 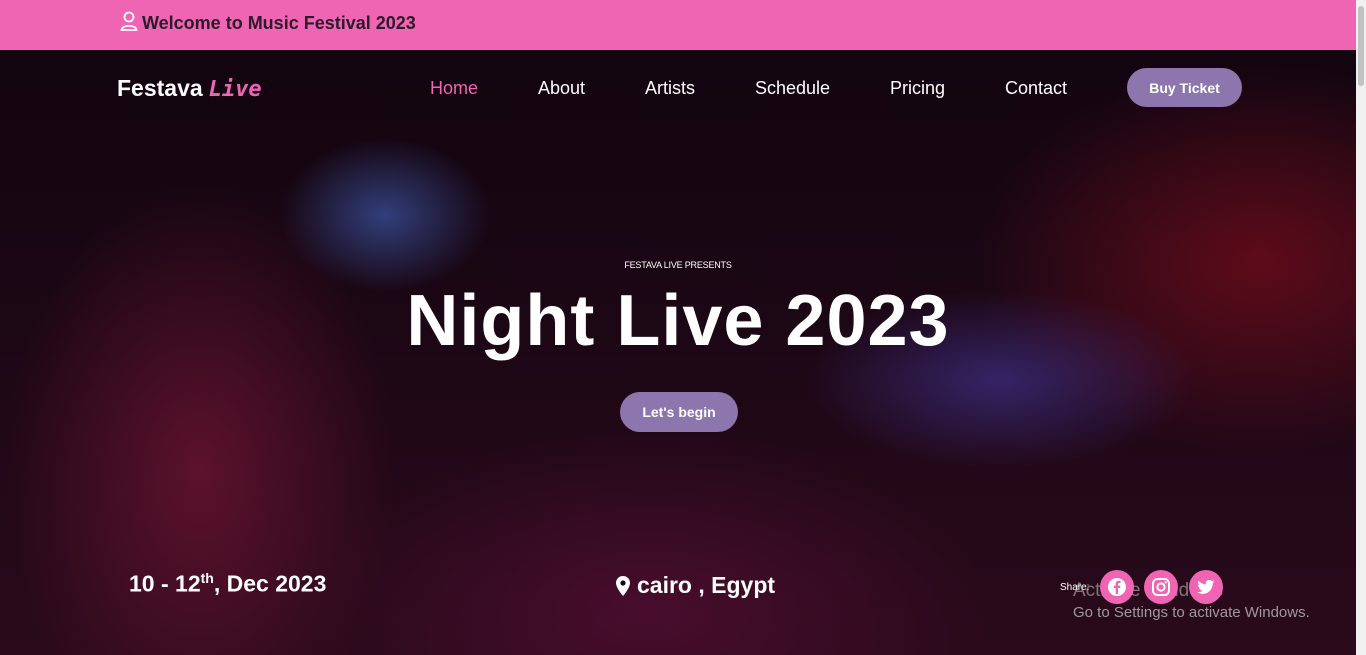 I want to click on site-logo: Festava Live, so click(x=189, y=88).